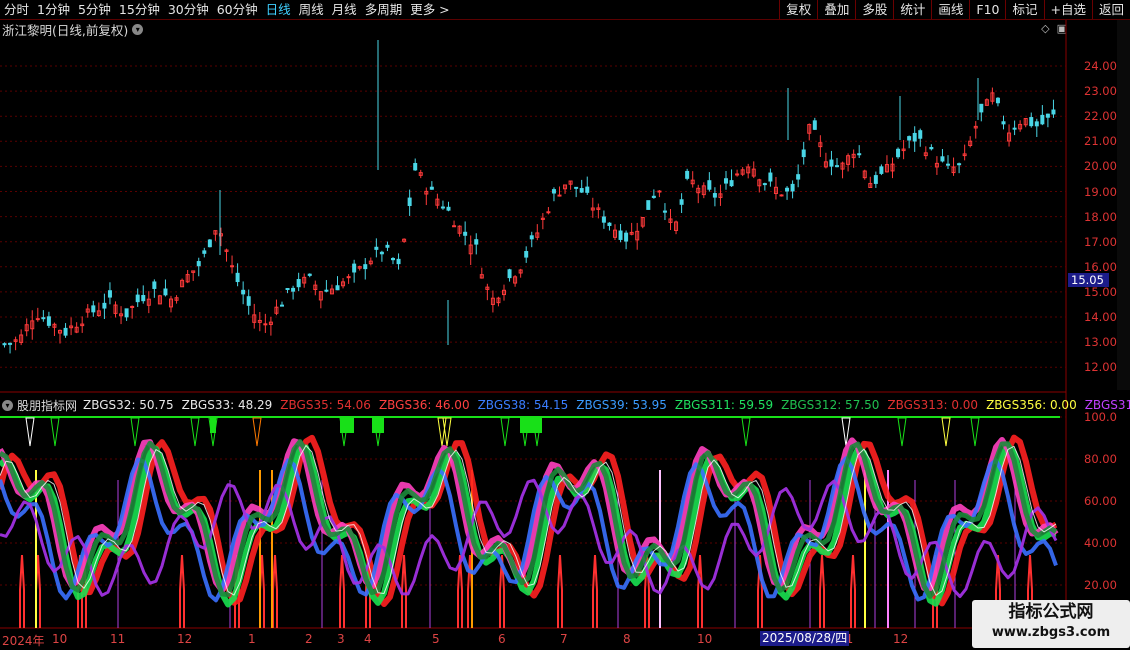 The width and height of the screenshot is (1130, 650). I want to click on watermark-title: 指标公式网, so click(1051, 612).